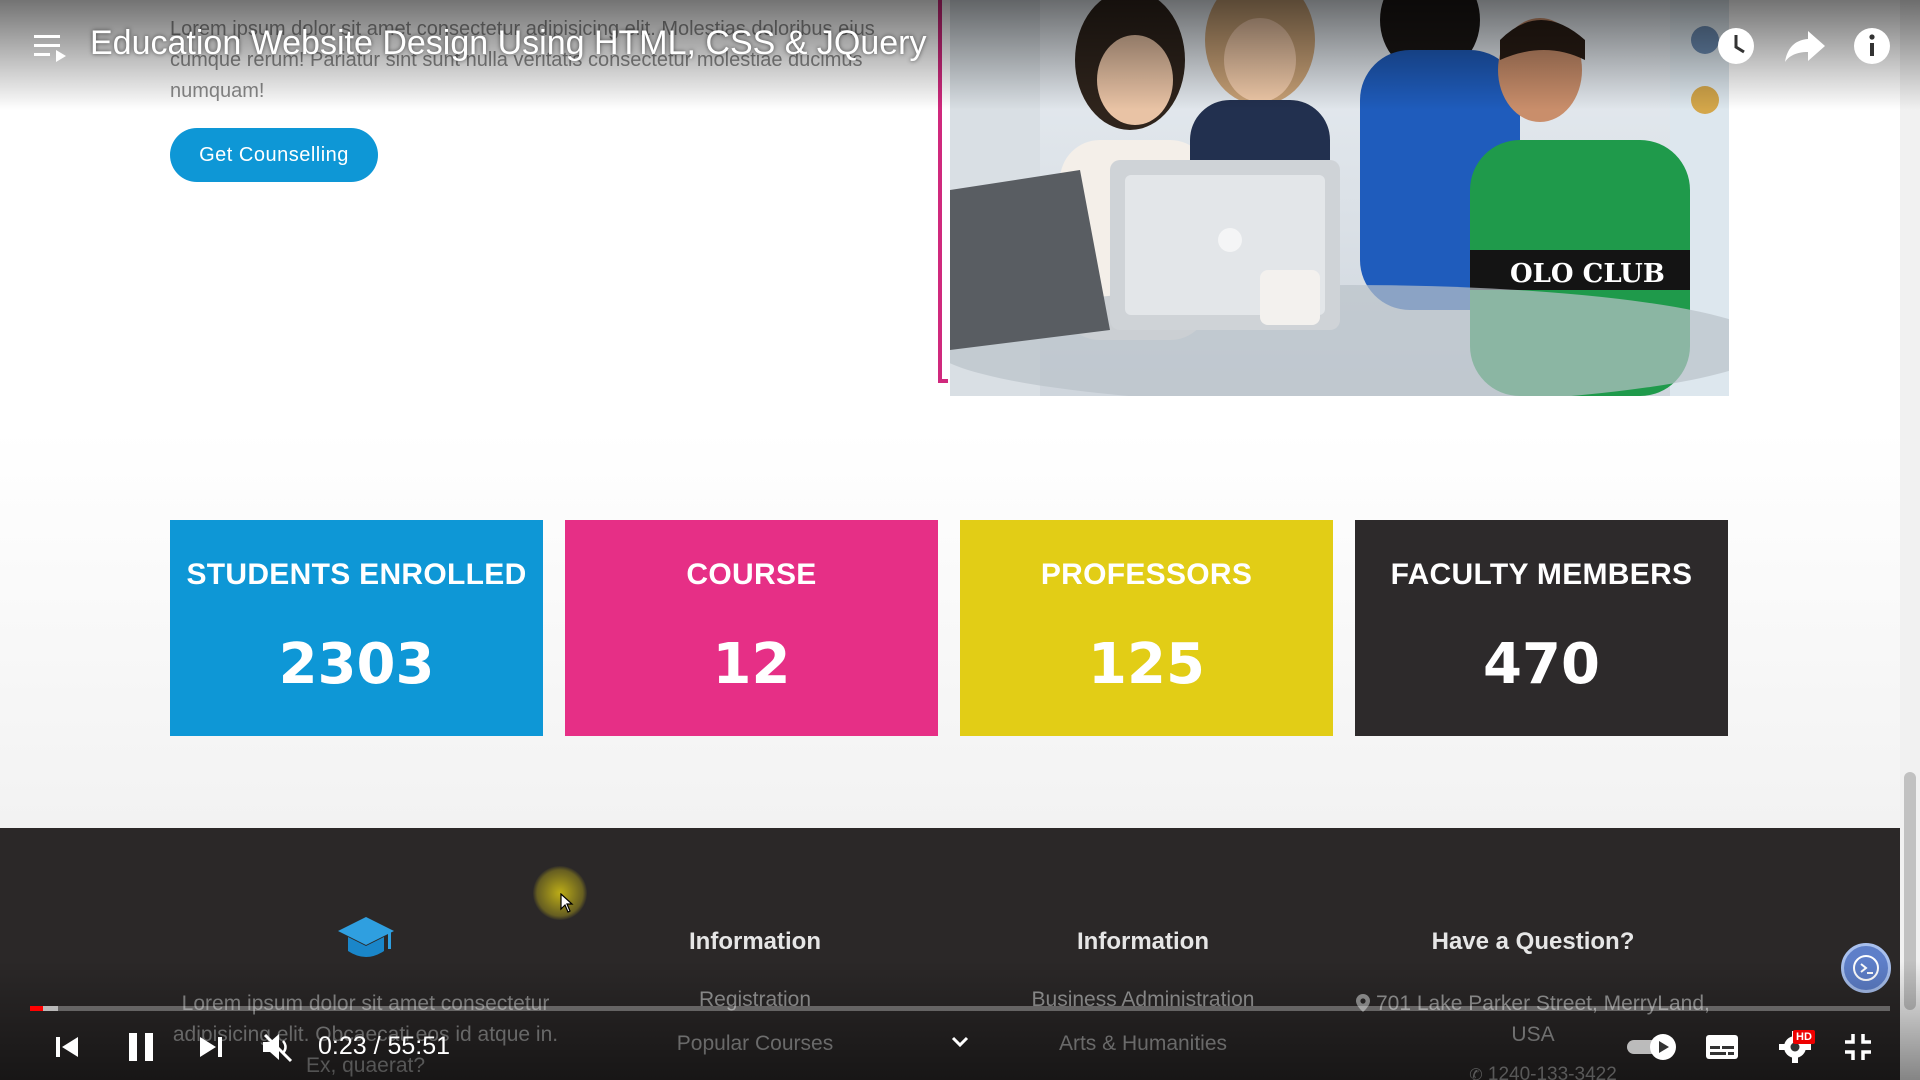 This screenshot has height=1080, width=1920. I want to click on stat-label: COURSE, so click(751, 574).